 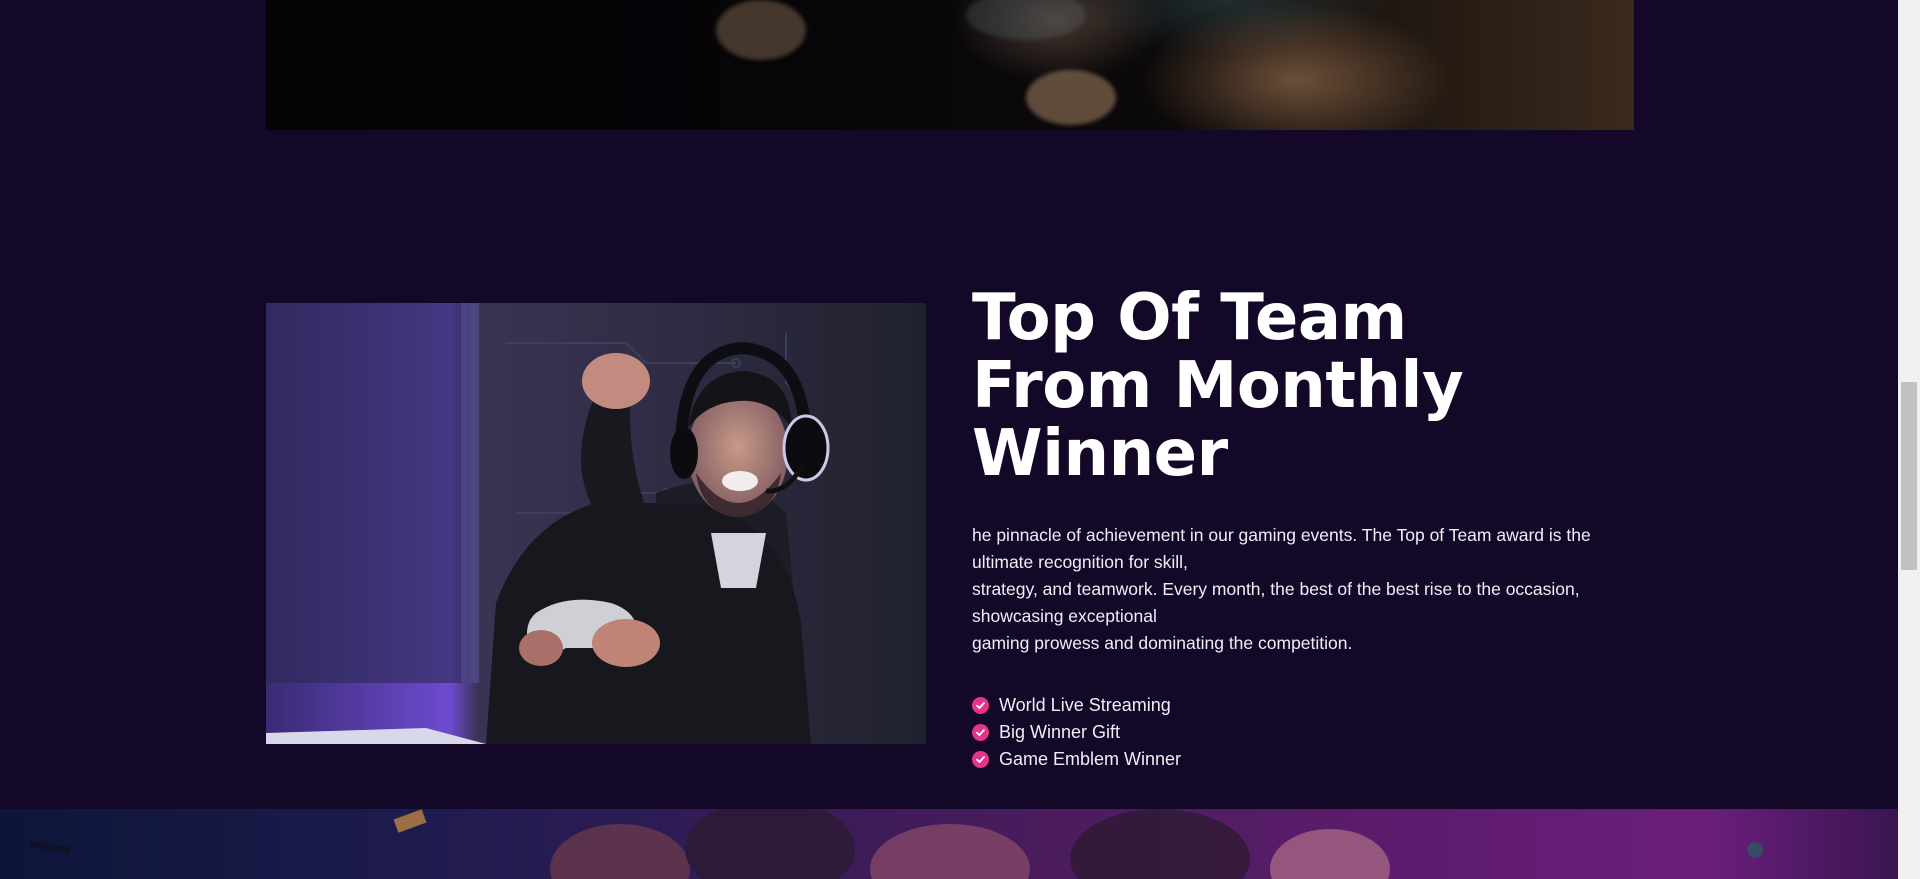 I want to click on scrollbar-thumb, so click(x=1909, y=476).